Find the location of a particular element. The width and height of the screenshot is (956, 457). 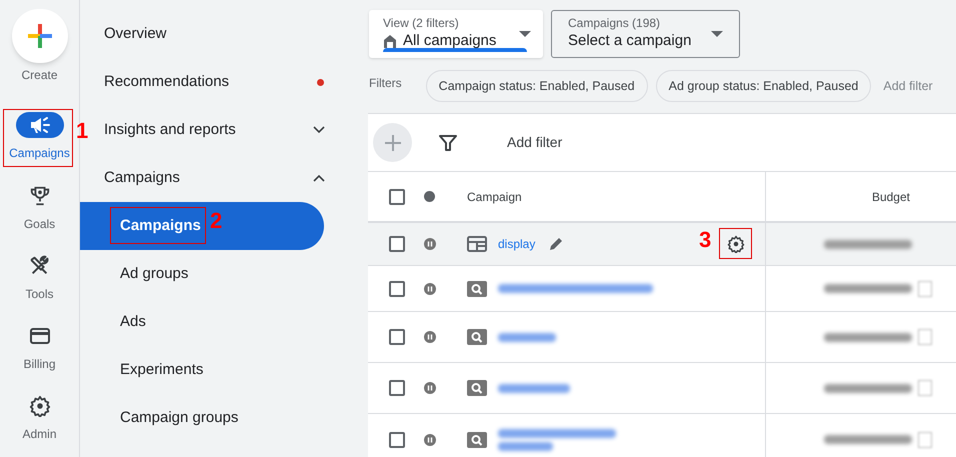

filter-icon is located at coordinates (448, 143).